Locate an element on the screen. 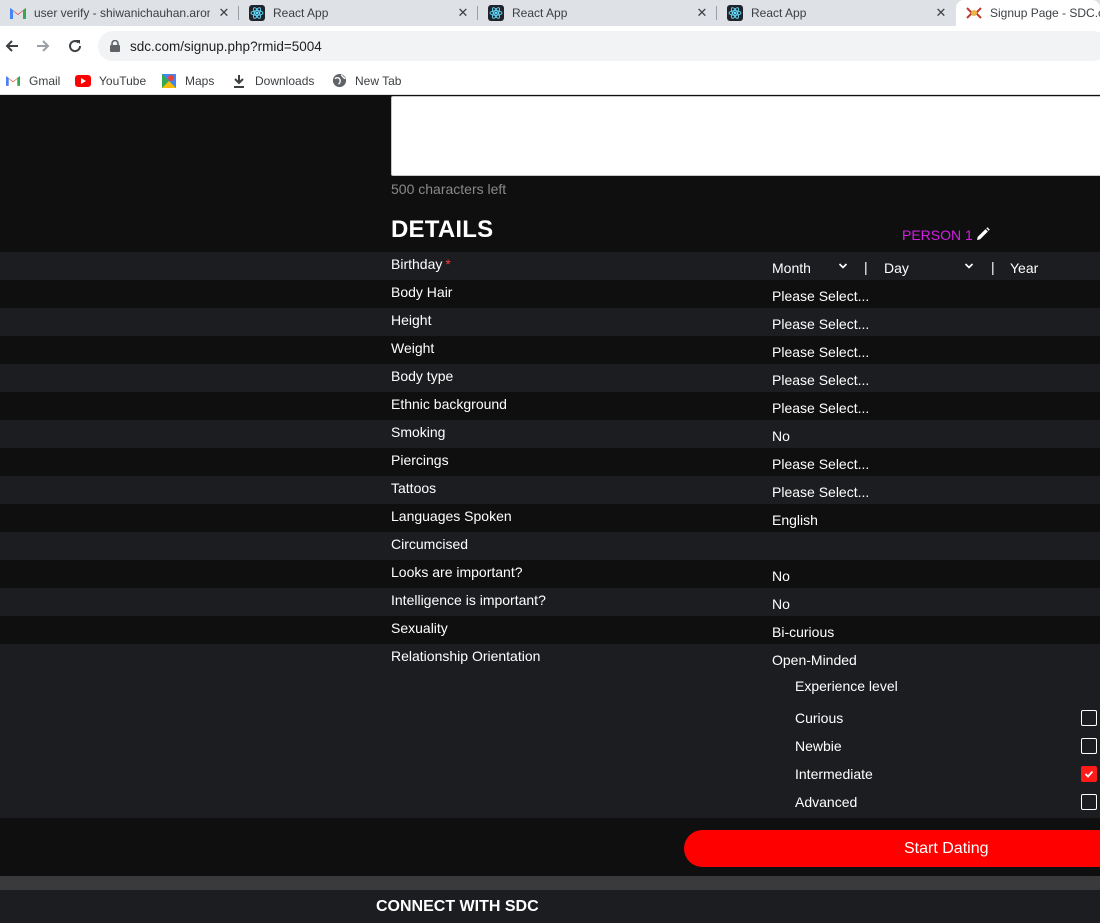  field-label: Height is located at coordinates (411, 320).